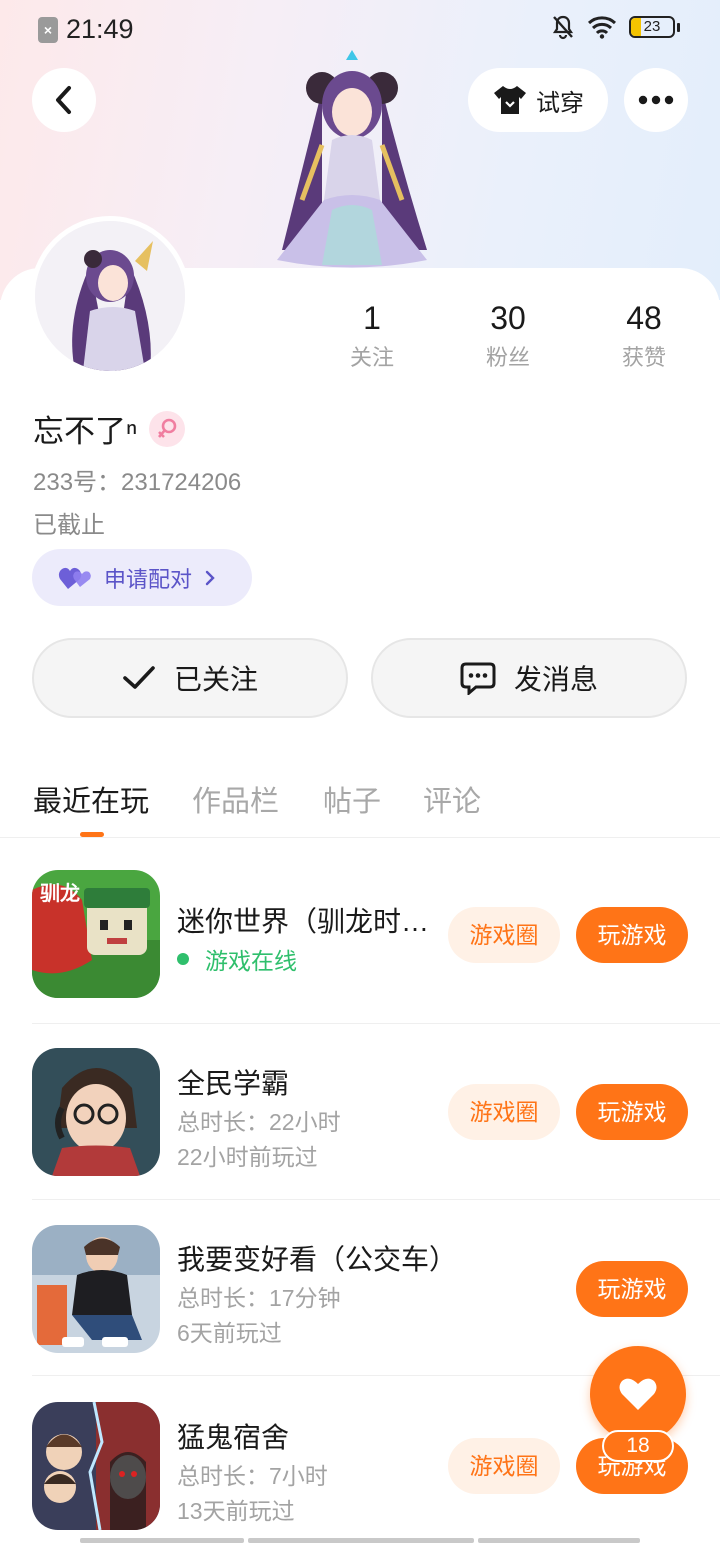 The image size is (720, 1544). I want to click on send-message-label: 发消息, so click(555, 679).